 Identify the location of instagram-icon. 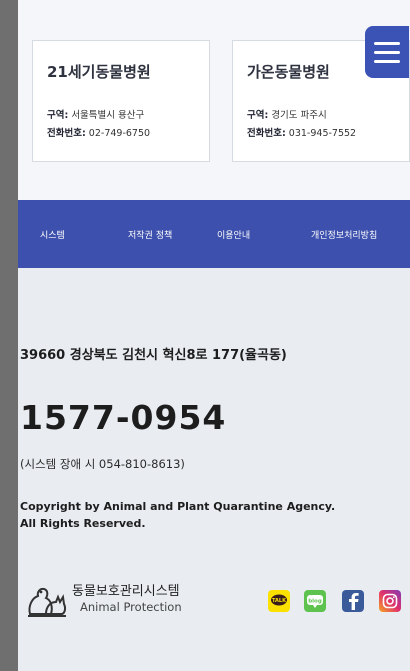
(390, 601).